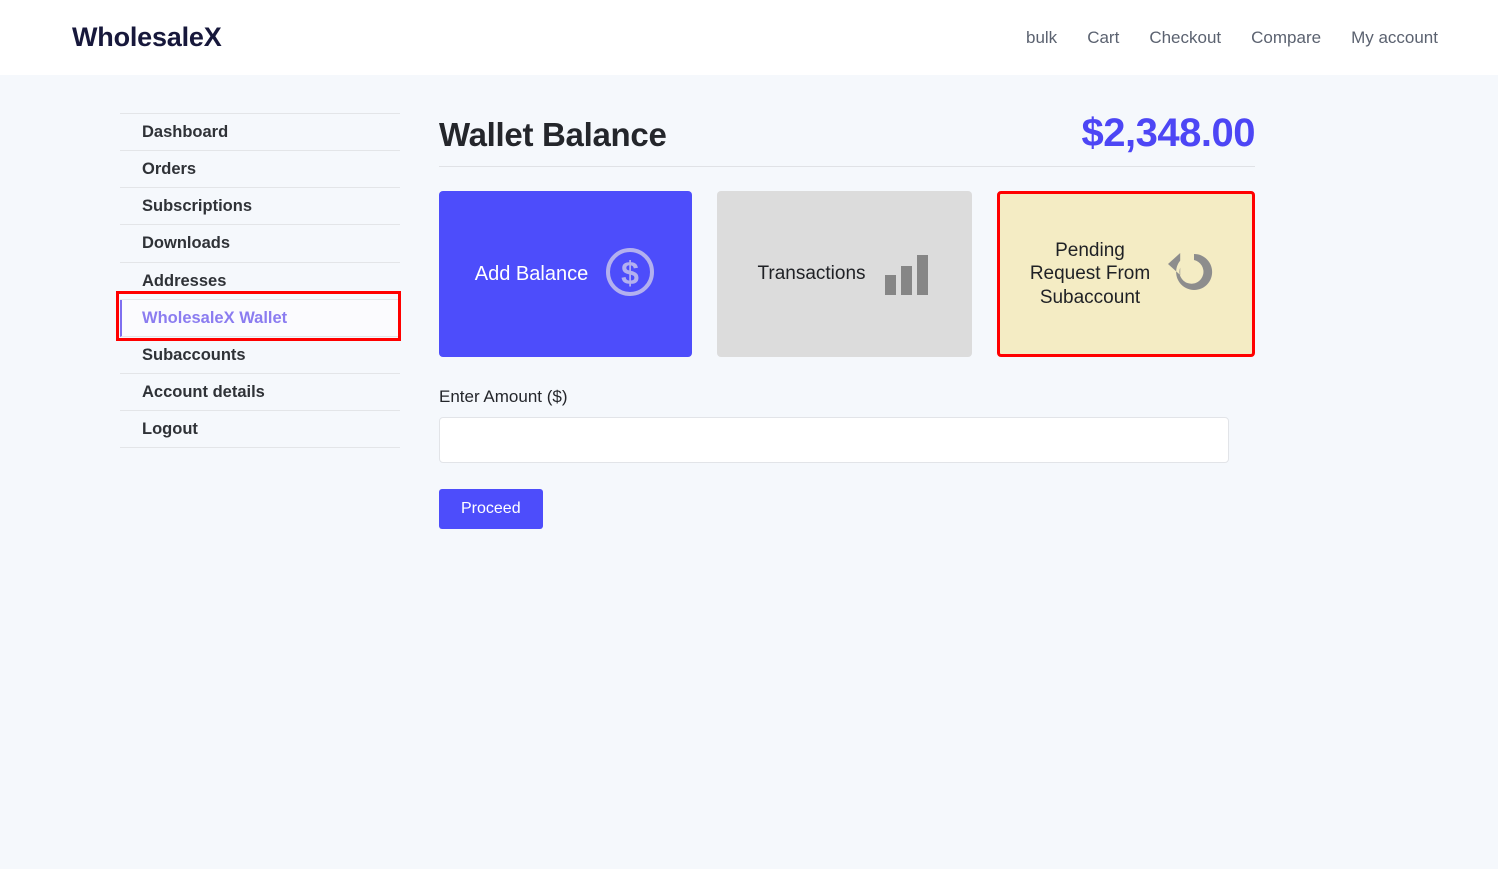 The height and width of the screenshot is (869, 1498). I want to click on wallet-heading-row: Wallet Balance $2,348.00, so click(847, 139).